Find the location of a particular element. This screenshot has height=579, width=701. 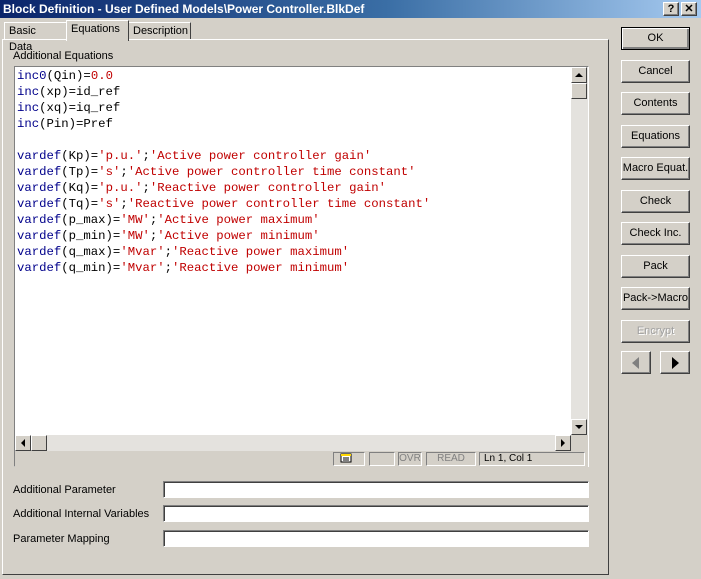

equations-button: Equations is located at coordinates (655, 136).